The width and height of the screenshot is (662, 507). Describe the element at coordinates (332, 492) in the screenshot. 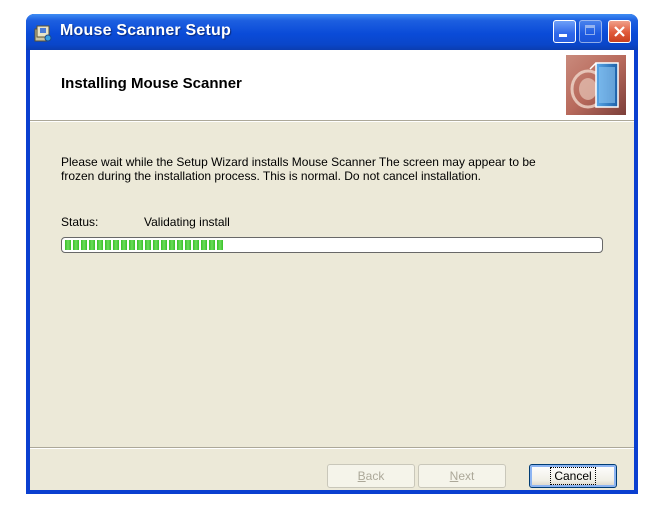

I see `window-bottom-border` at that location.